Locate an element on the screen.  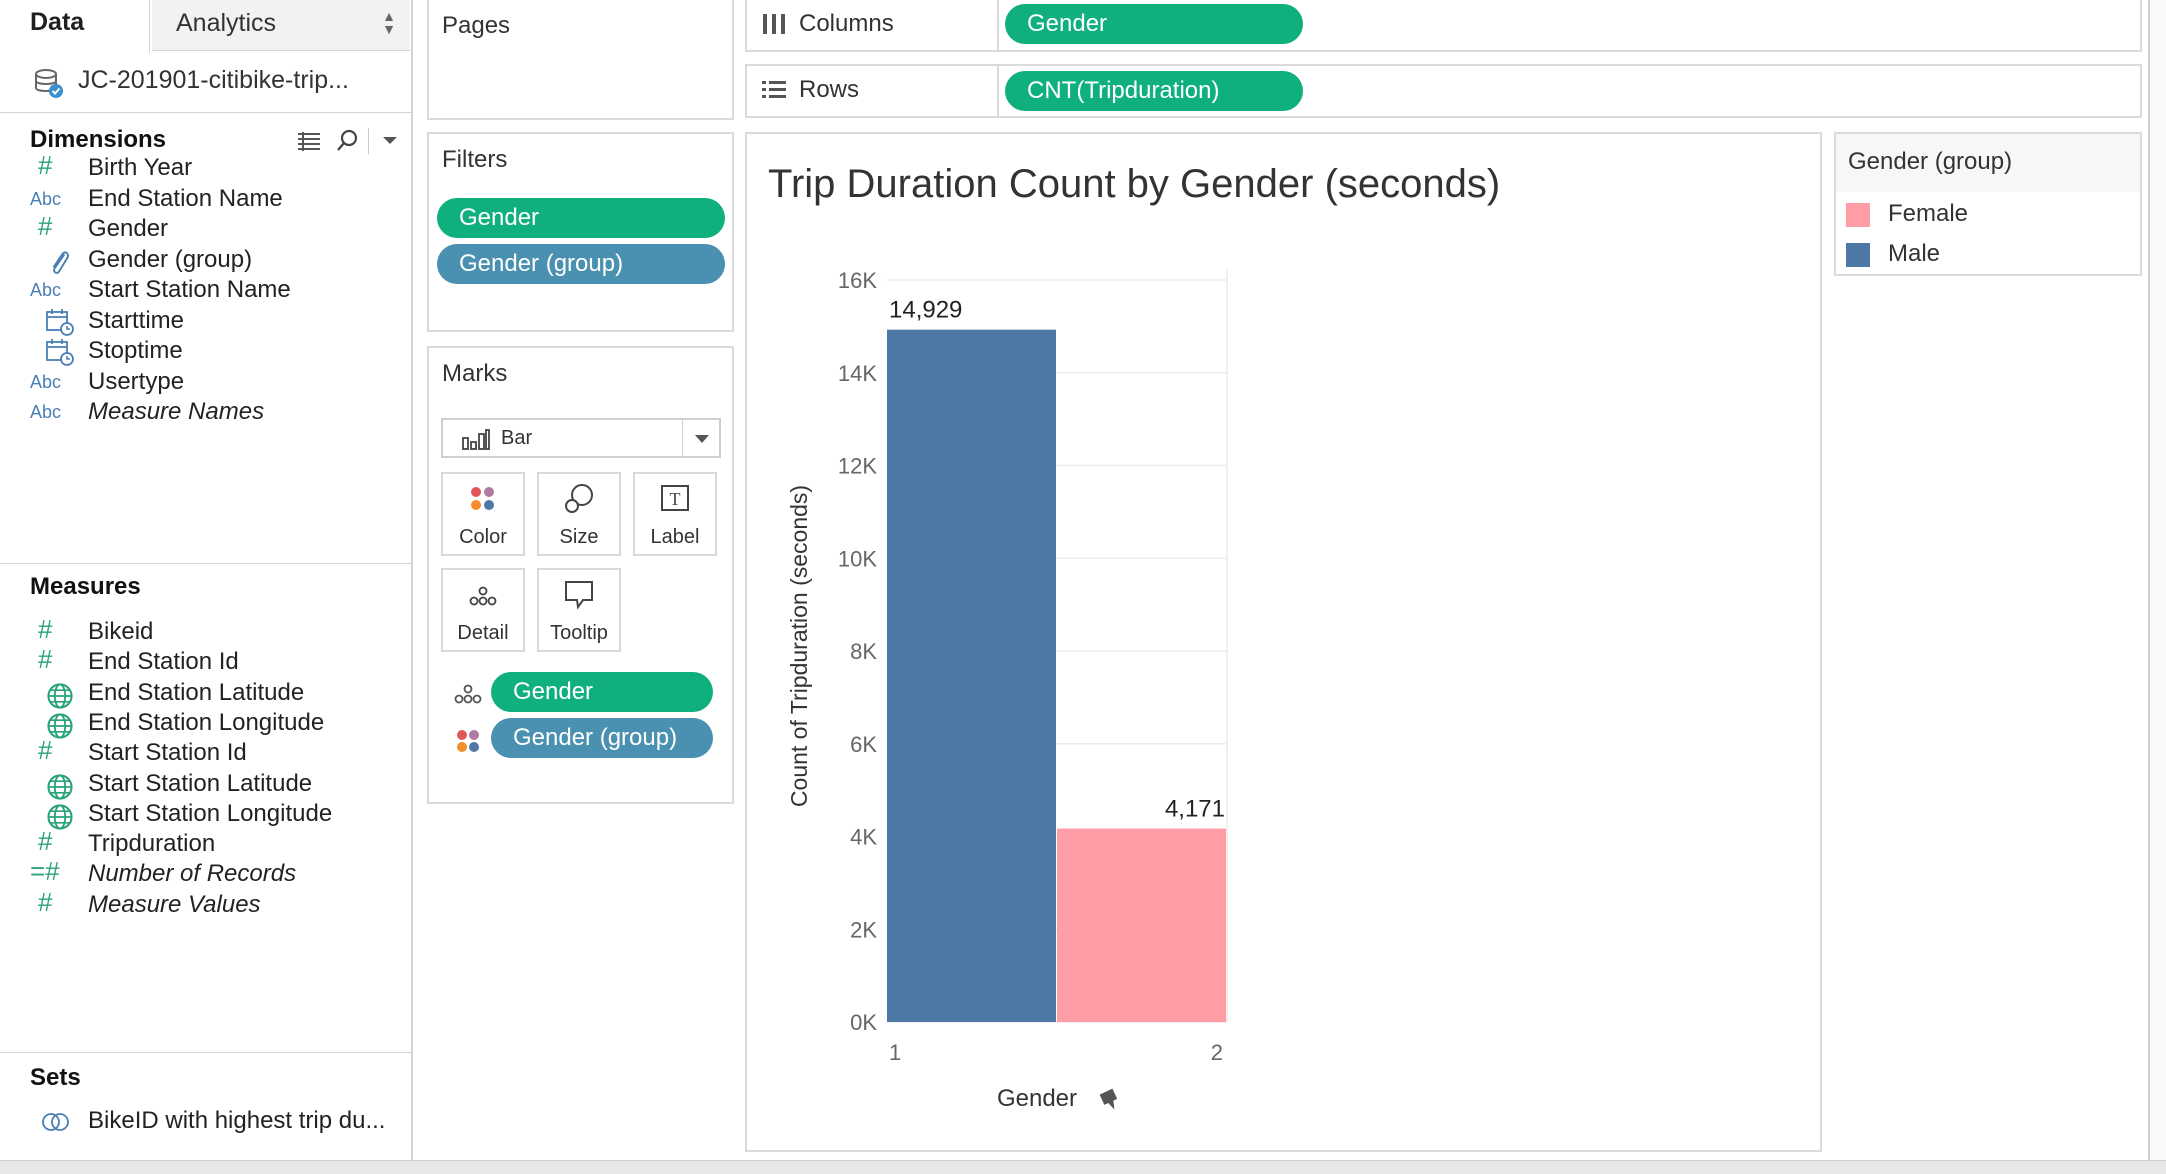
color-dots-icon is located at coordinates (482, 498).